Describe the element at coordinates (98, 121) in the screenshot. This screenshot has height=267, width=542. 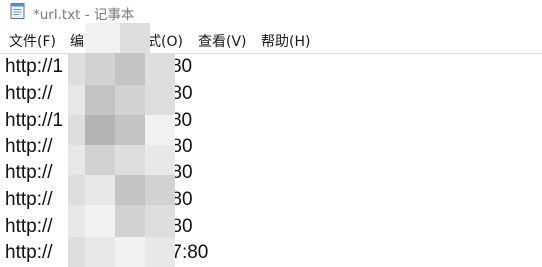
I see `text-line: http://1 3:80` at that location.